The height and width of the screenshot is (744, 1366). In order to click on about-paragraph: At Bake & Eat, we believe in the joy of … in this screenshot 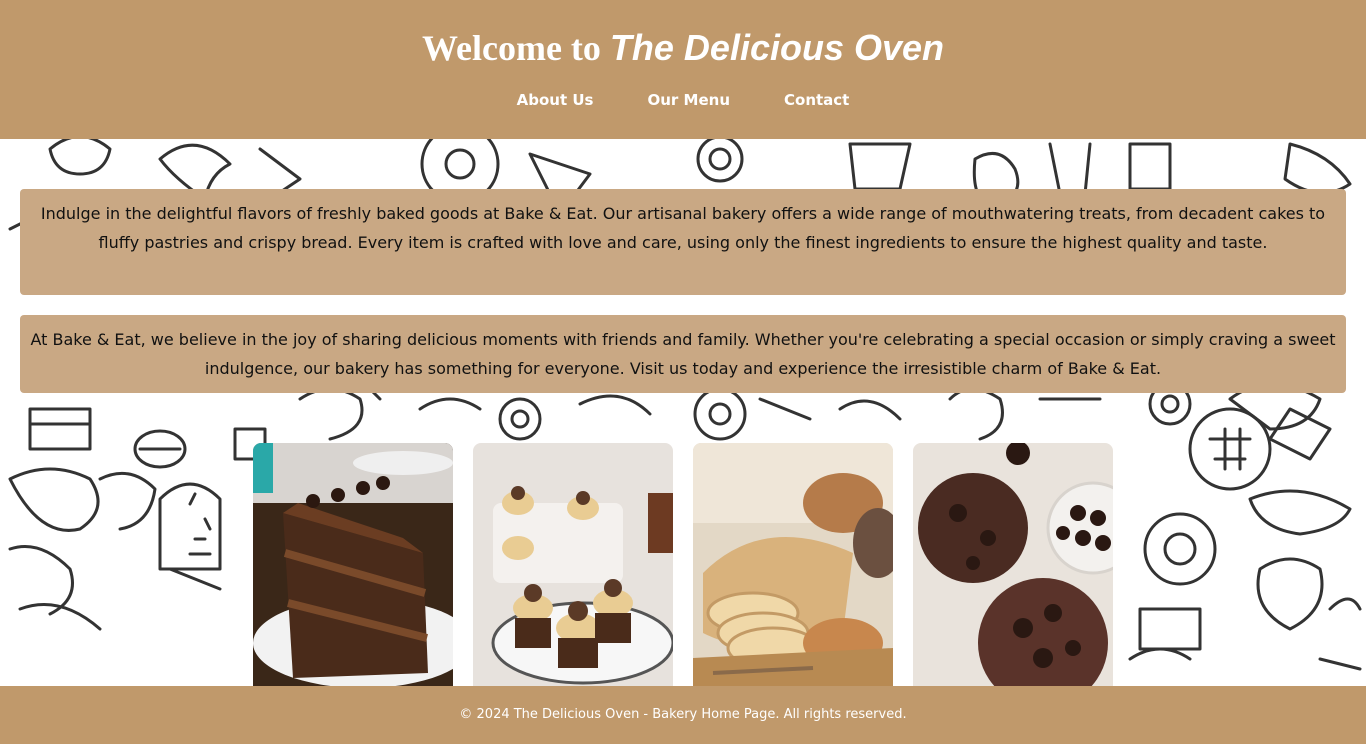, I will do `click(683, 354)`.